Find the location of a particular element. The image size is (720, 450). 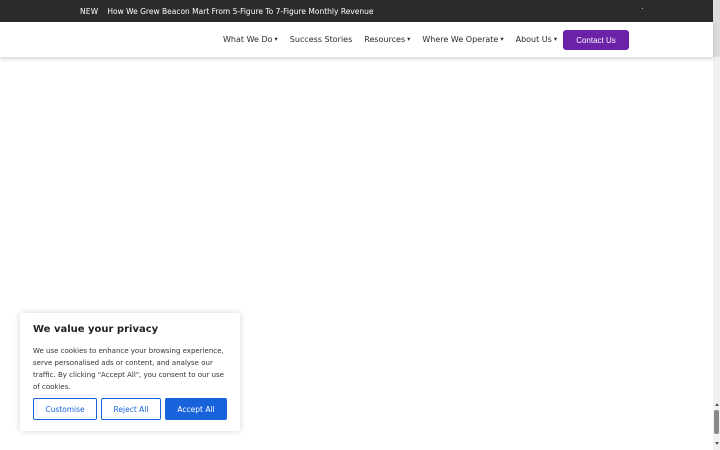

scrollbar-track-top is located at coordinates (716, 28).